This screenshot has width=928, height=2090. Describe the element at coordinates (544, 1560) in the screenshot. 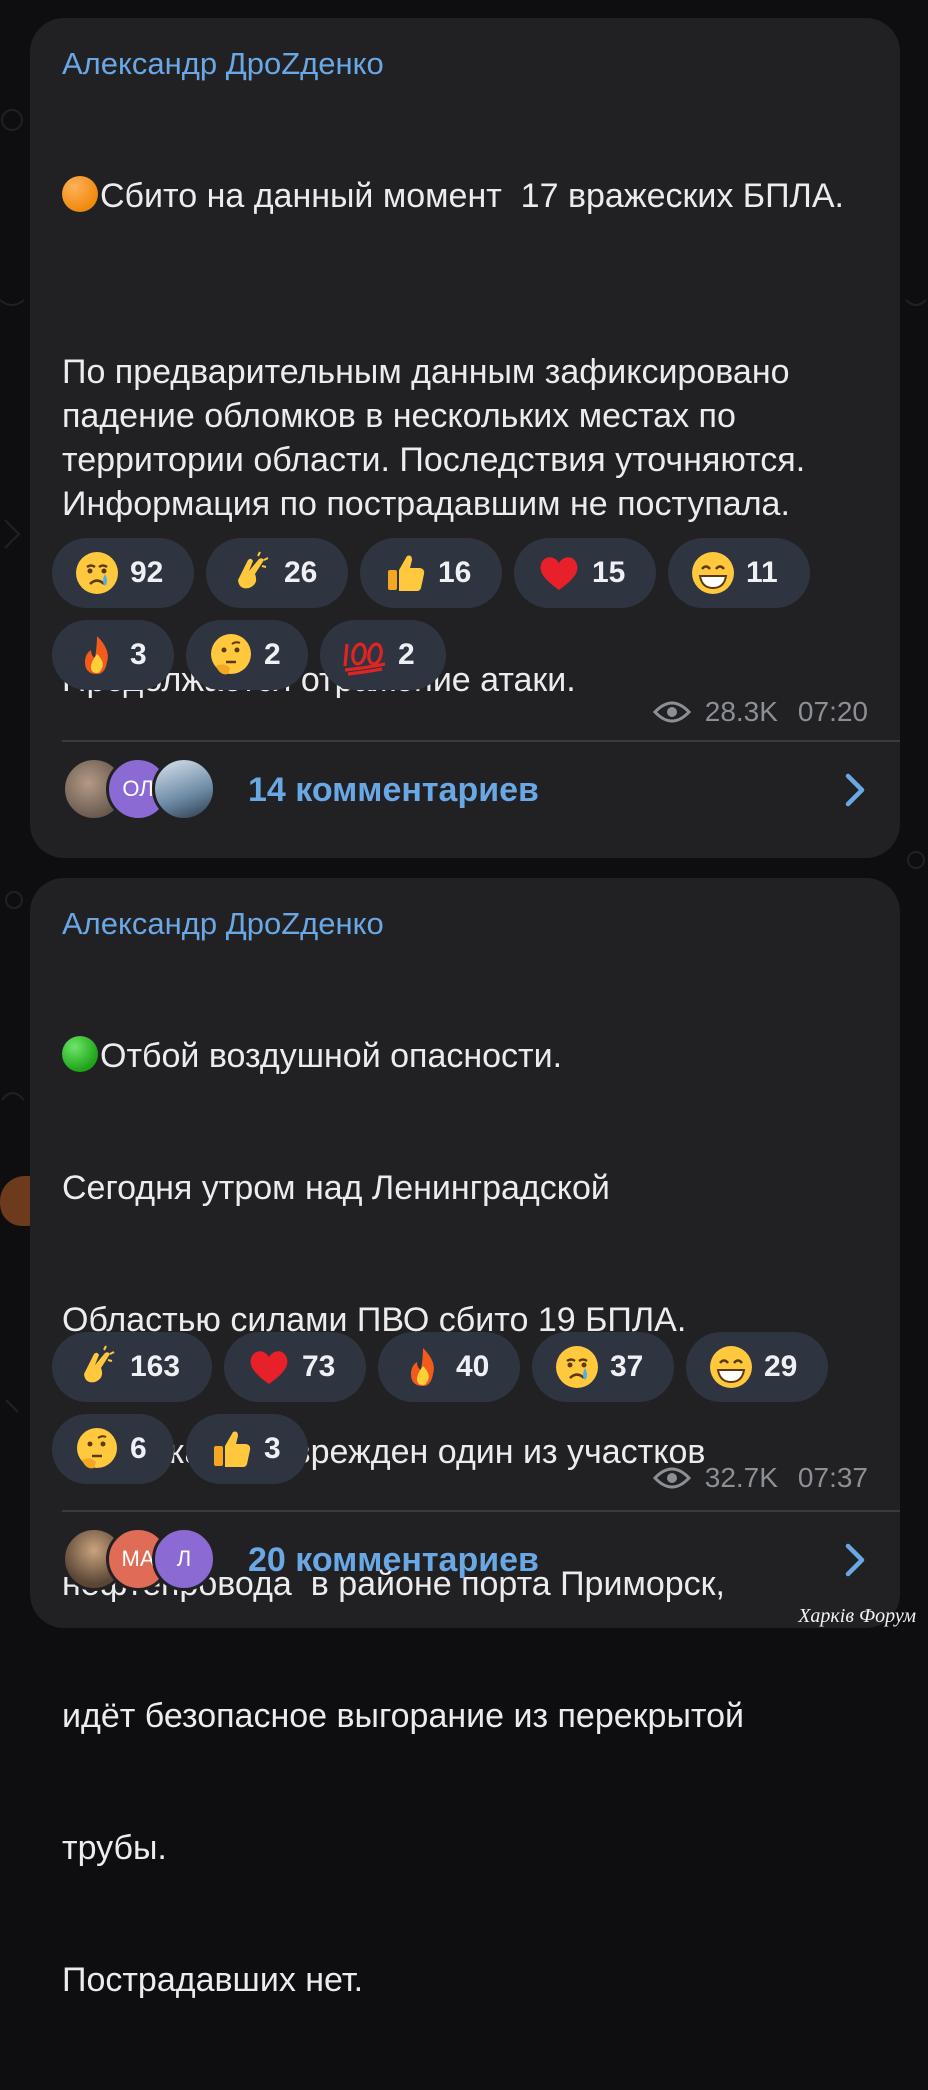

I see `comments-count-label: 20 комментариев` at that location.